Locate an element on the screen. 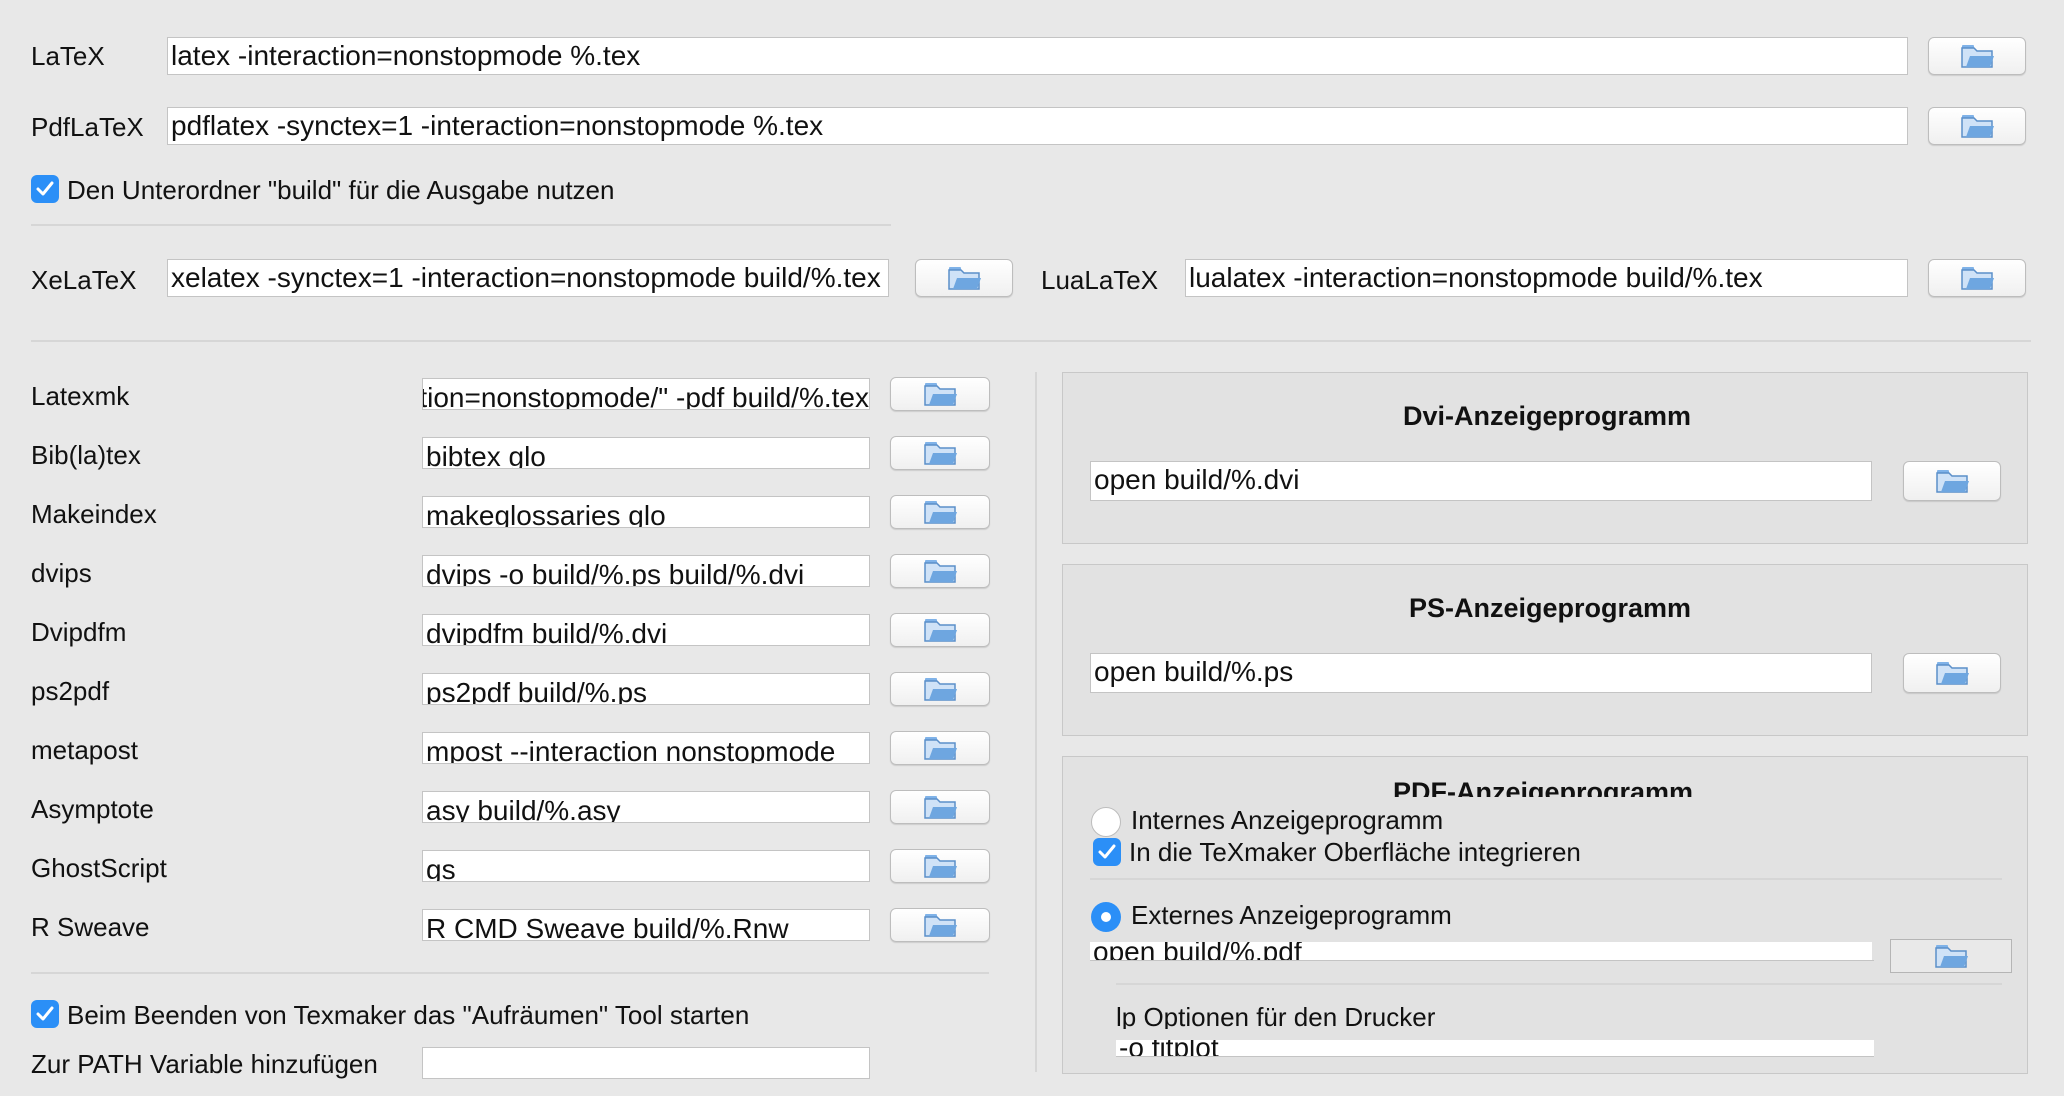 The image size is (2064, 1096). tool-command-input: dvips -o build/%.ps build/%.dvi is located at coordinates (646, 571).